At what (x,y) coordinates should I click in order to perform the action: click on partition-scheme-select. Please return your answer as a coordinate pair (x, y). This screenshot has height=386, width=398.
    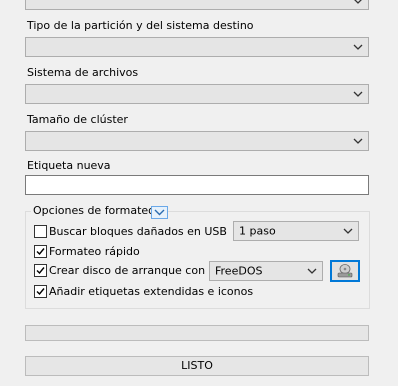
    Looking at the image, I should click on (197, 47).